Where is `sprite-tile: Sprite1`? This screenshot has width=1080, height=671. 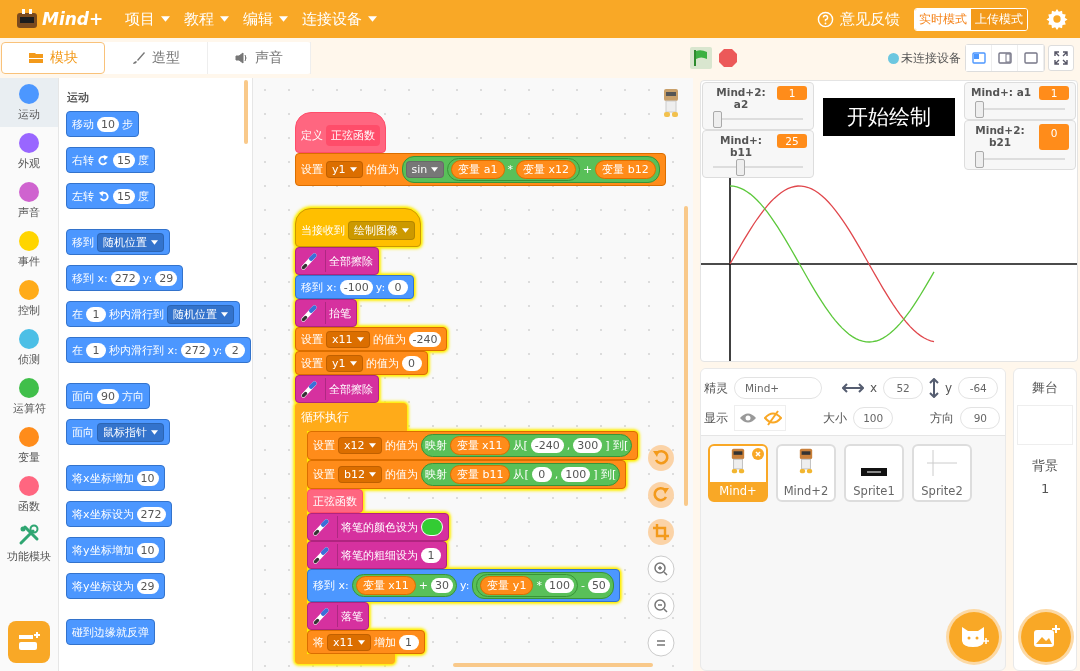 sprite-tile: Sprite1 is located at coordinates (874, 473).